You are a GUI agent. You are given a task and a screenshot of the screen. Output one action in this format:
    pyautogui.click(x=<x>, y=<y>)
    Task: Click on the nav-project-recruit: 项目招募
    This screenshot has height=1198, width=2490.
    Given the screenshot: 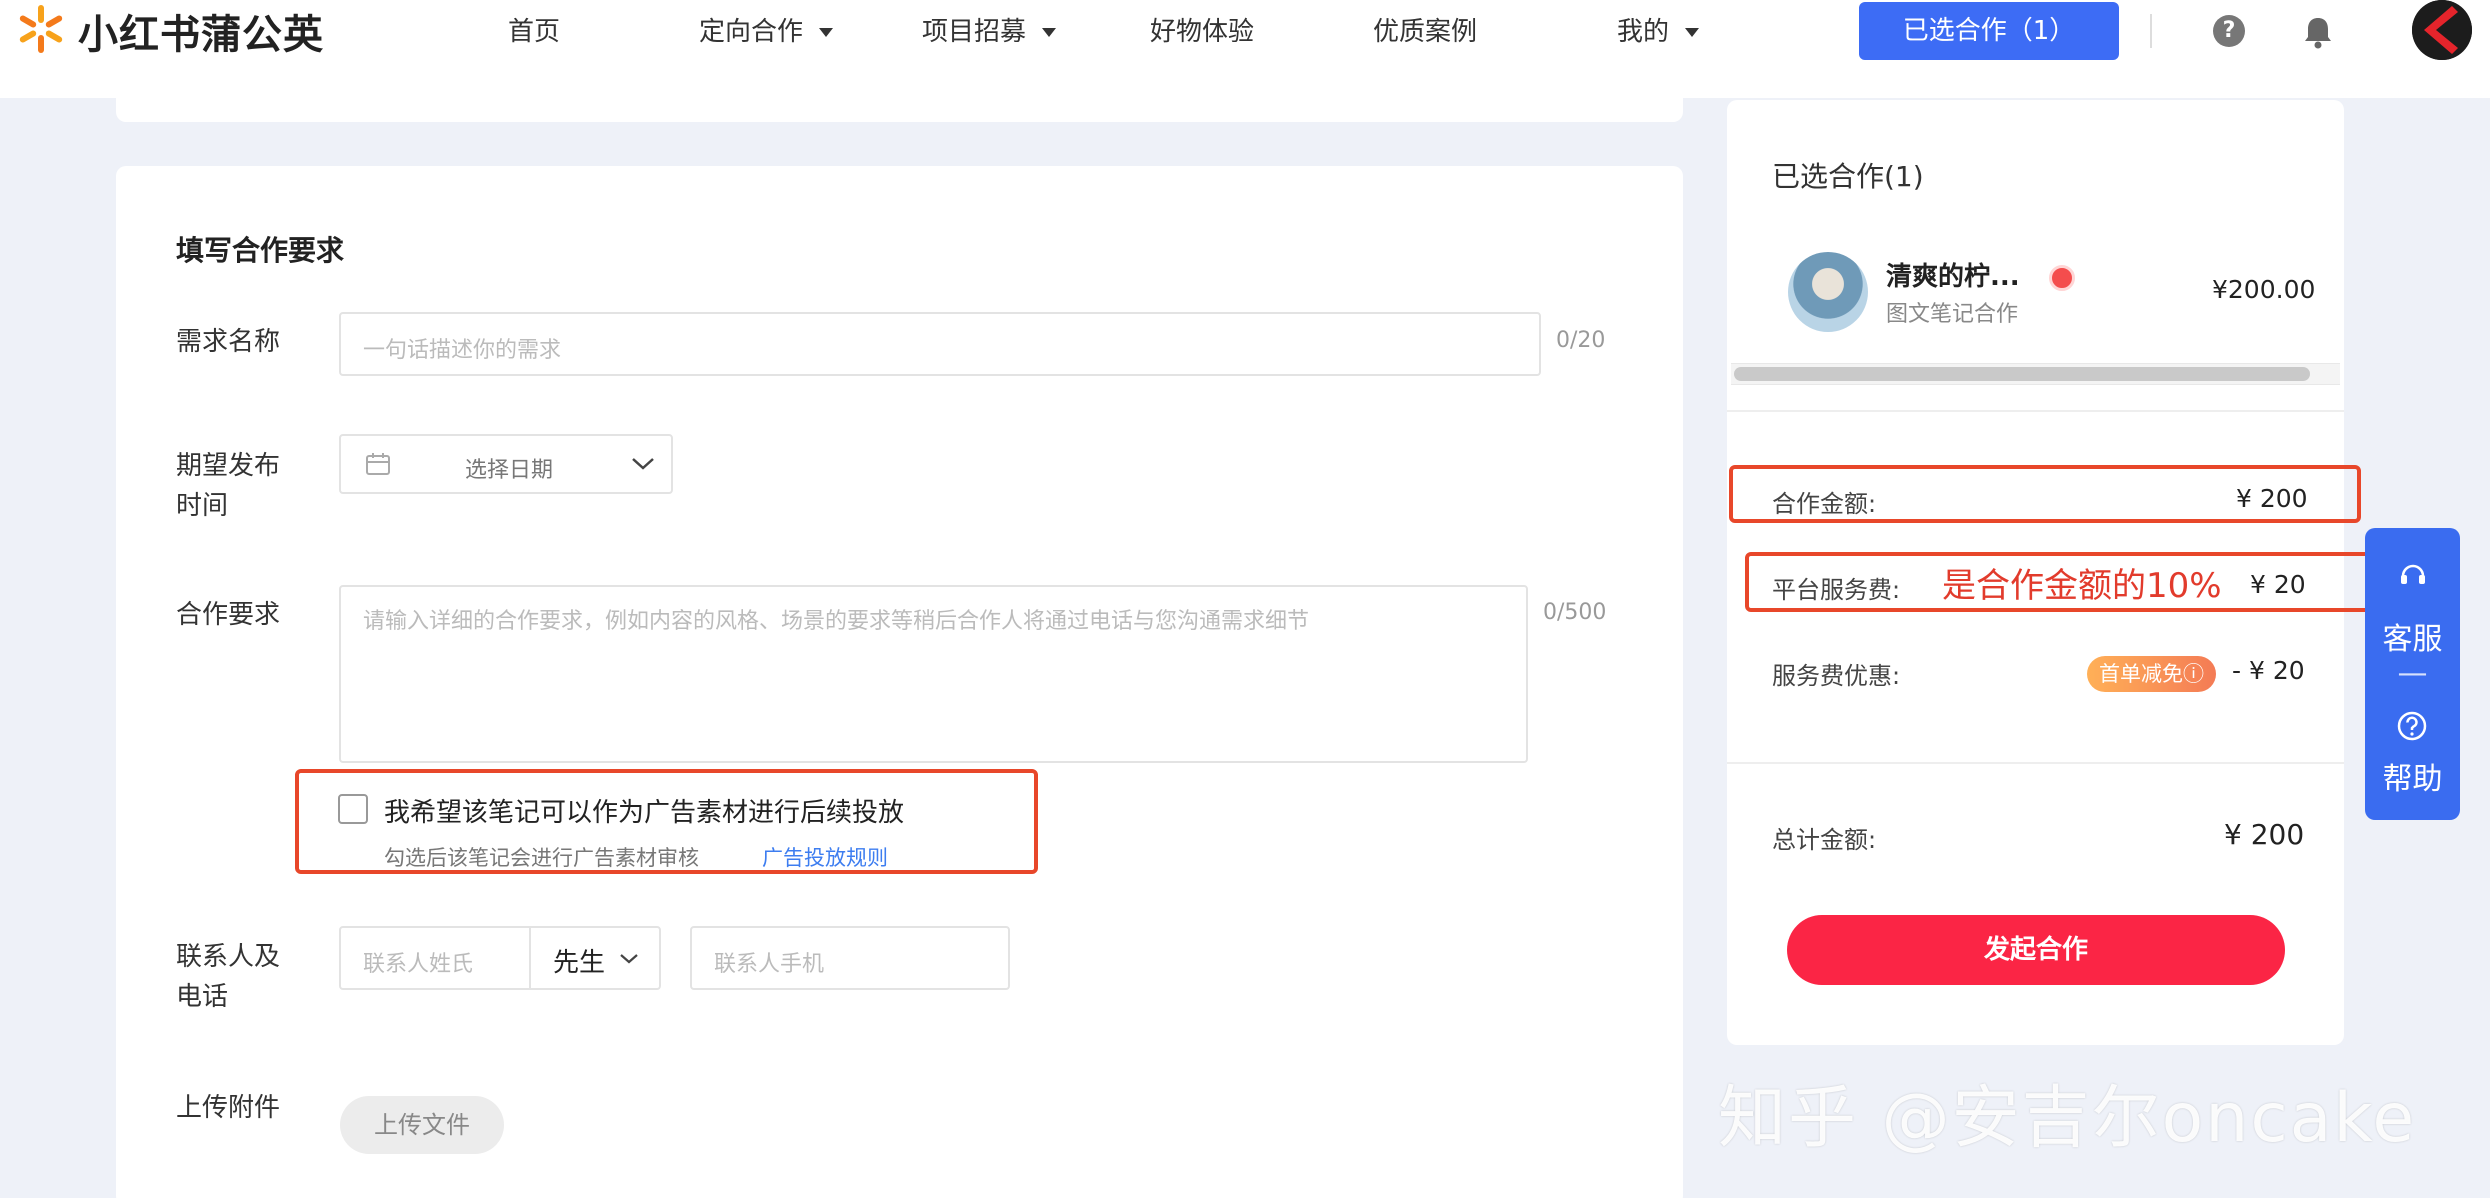 What is the action you would take?
    pyautogui.click(x=989, y=32)
    